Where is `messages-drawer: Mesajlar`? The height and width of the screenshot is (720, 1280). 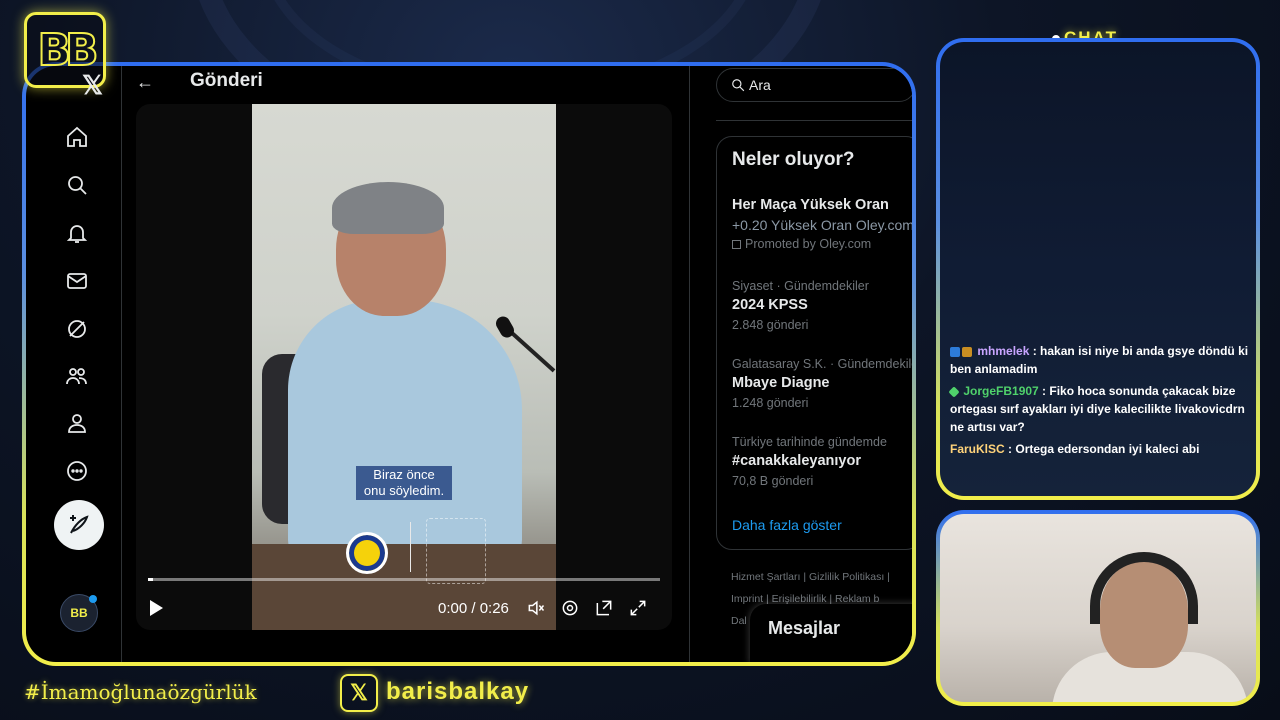
messages-drawer: Mesajlar is located at coordinates (831, 633).